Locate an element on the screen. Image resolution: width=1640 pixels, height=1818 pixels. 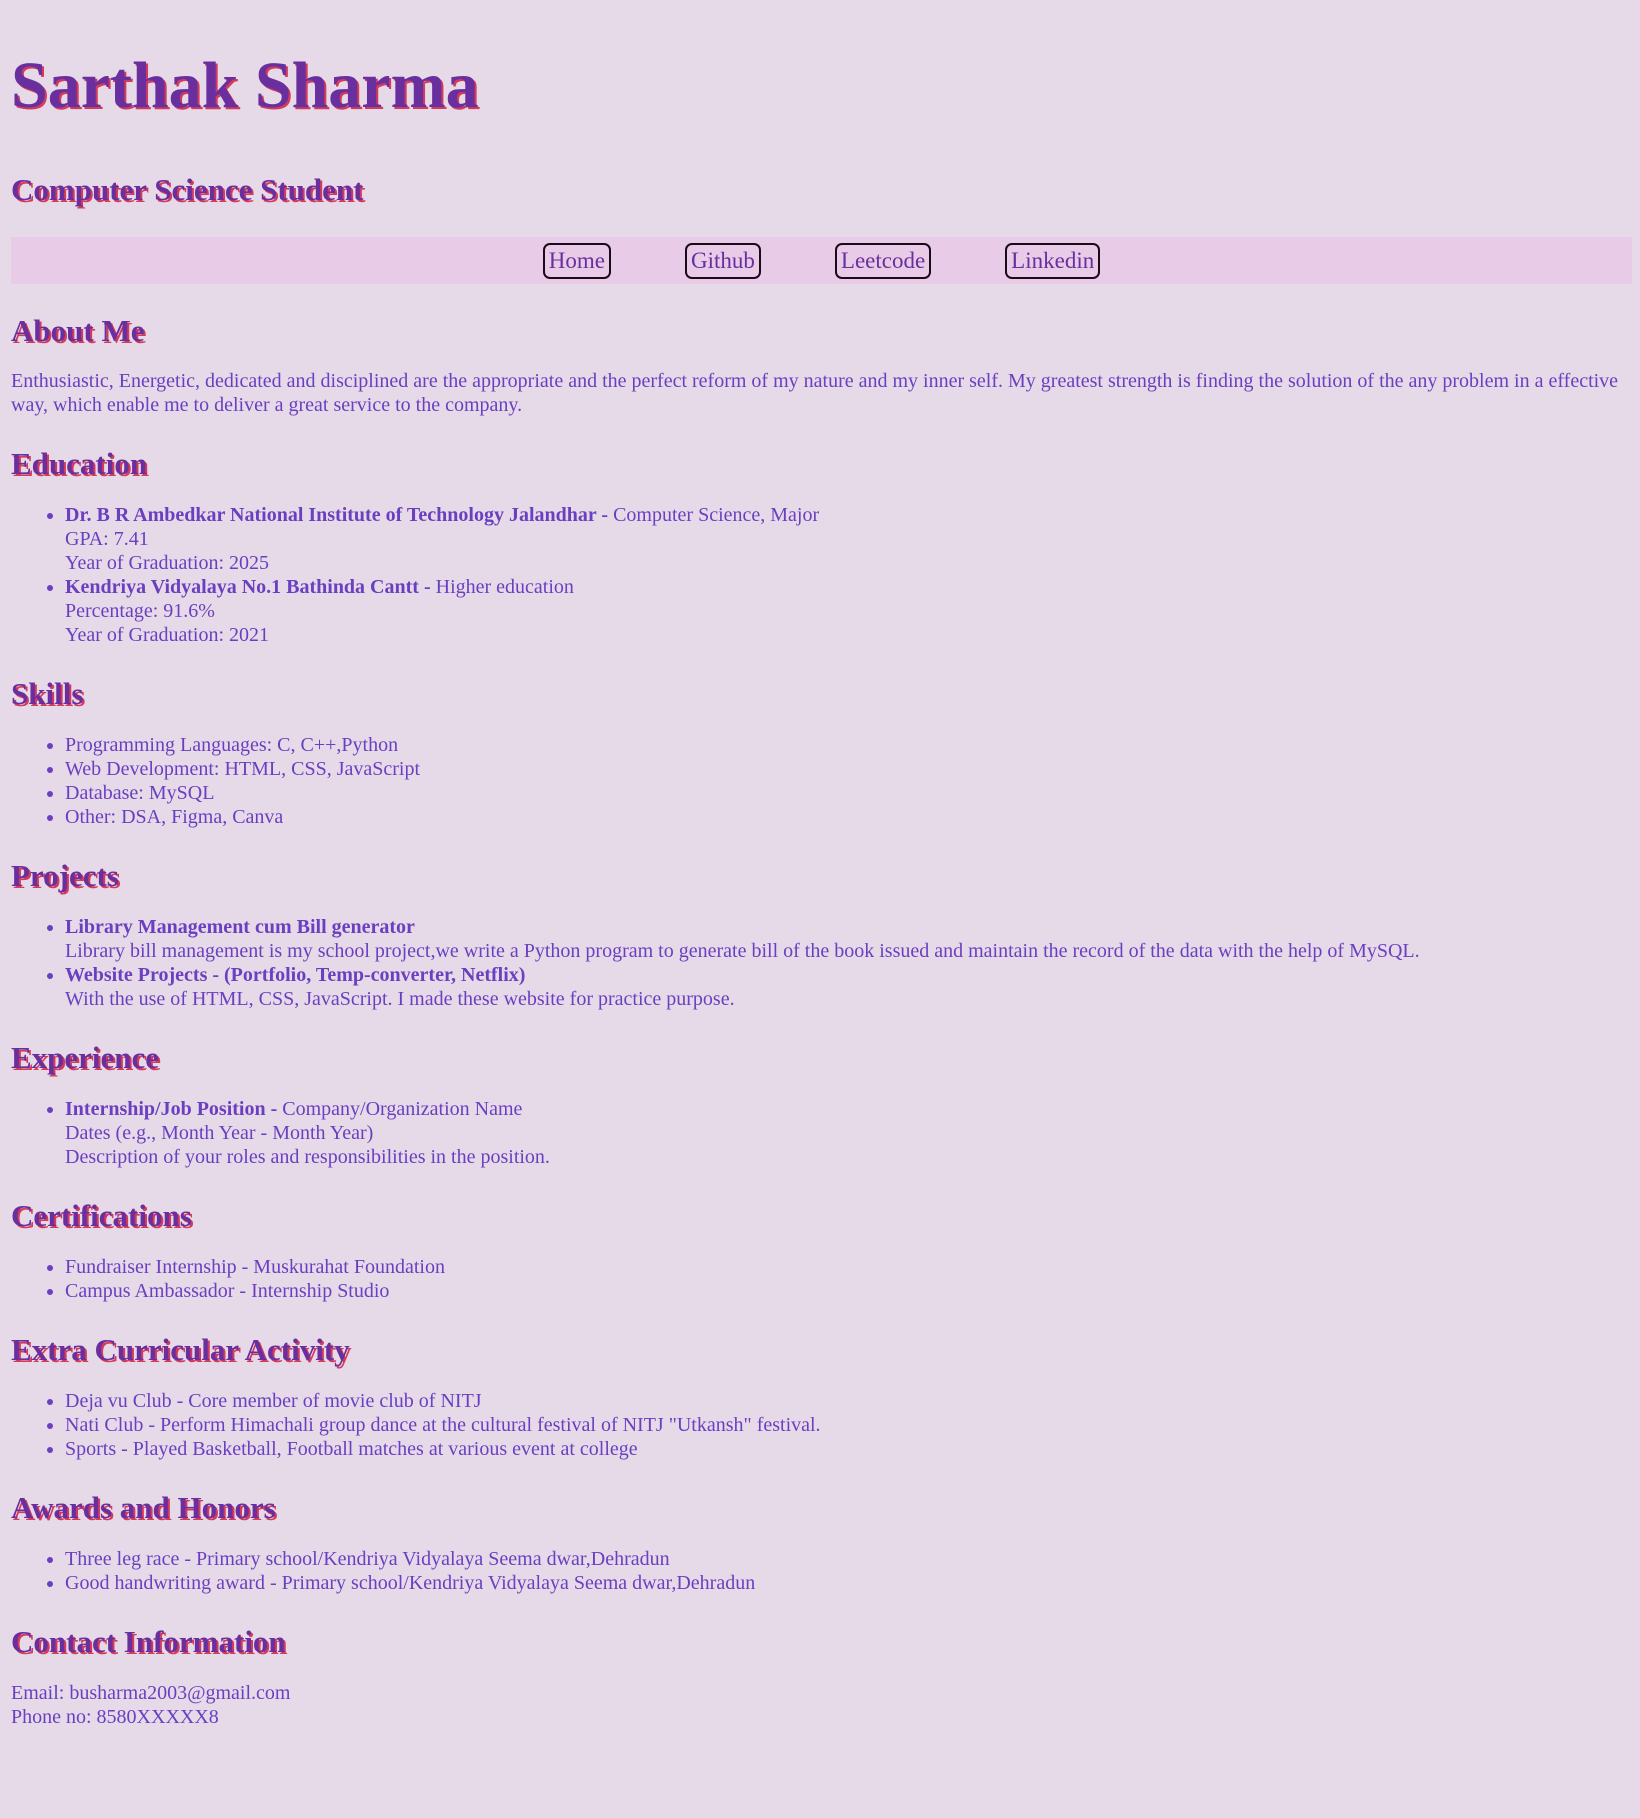
page-subtitle: Computer Science Student is located at coordinates (187, 189).